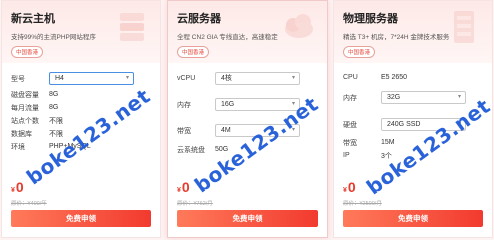 Image resolution: width=494 pixels, height=240 pixels. I want to click on select-value: 16G, so click(228, 104).